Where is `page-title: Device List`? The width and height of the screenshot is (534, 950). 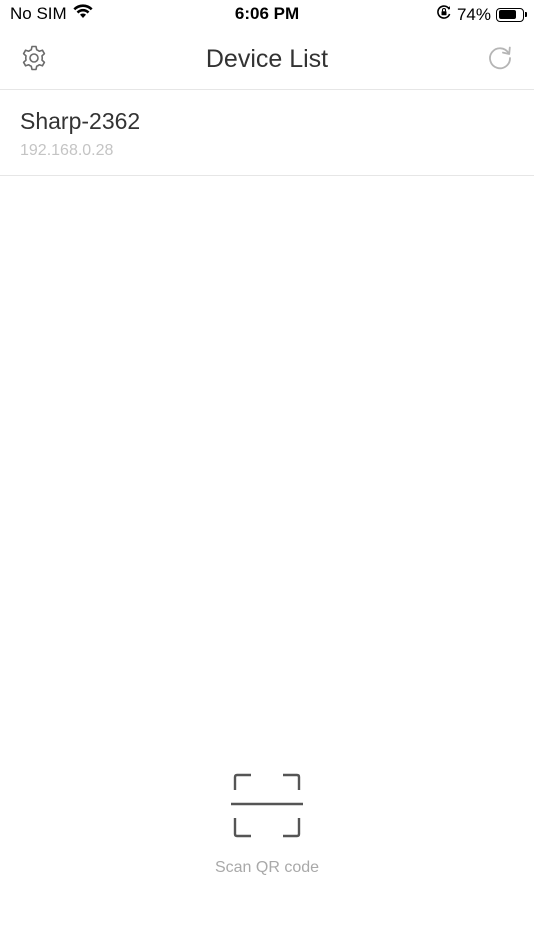 page-title: Device List is located at coordinates (267, 59).